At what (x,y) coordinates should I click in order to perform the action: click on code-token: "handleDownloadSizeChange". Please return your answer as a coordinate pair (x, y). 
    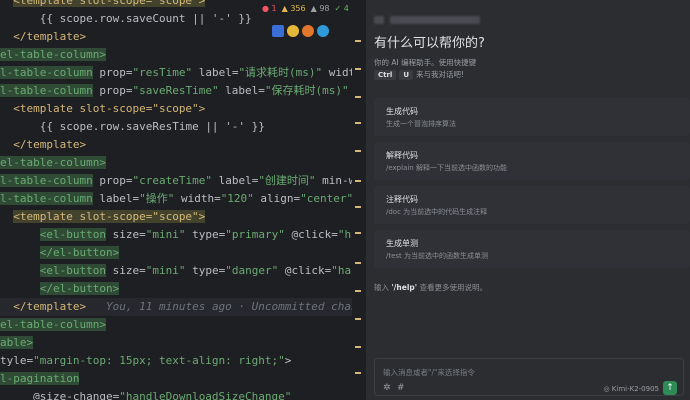
    Looking at the image, I should click on (205, 395).